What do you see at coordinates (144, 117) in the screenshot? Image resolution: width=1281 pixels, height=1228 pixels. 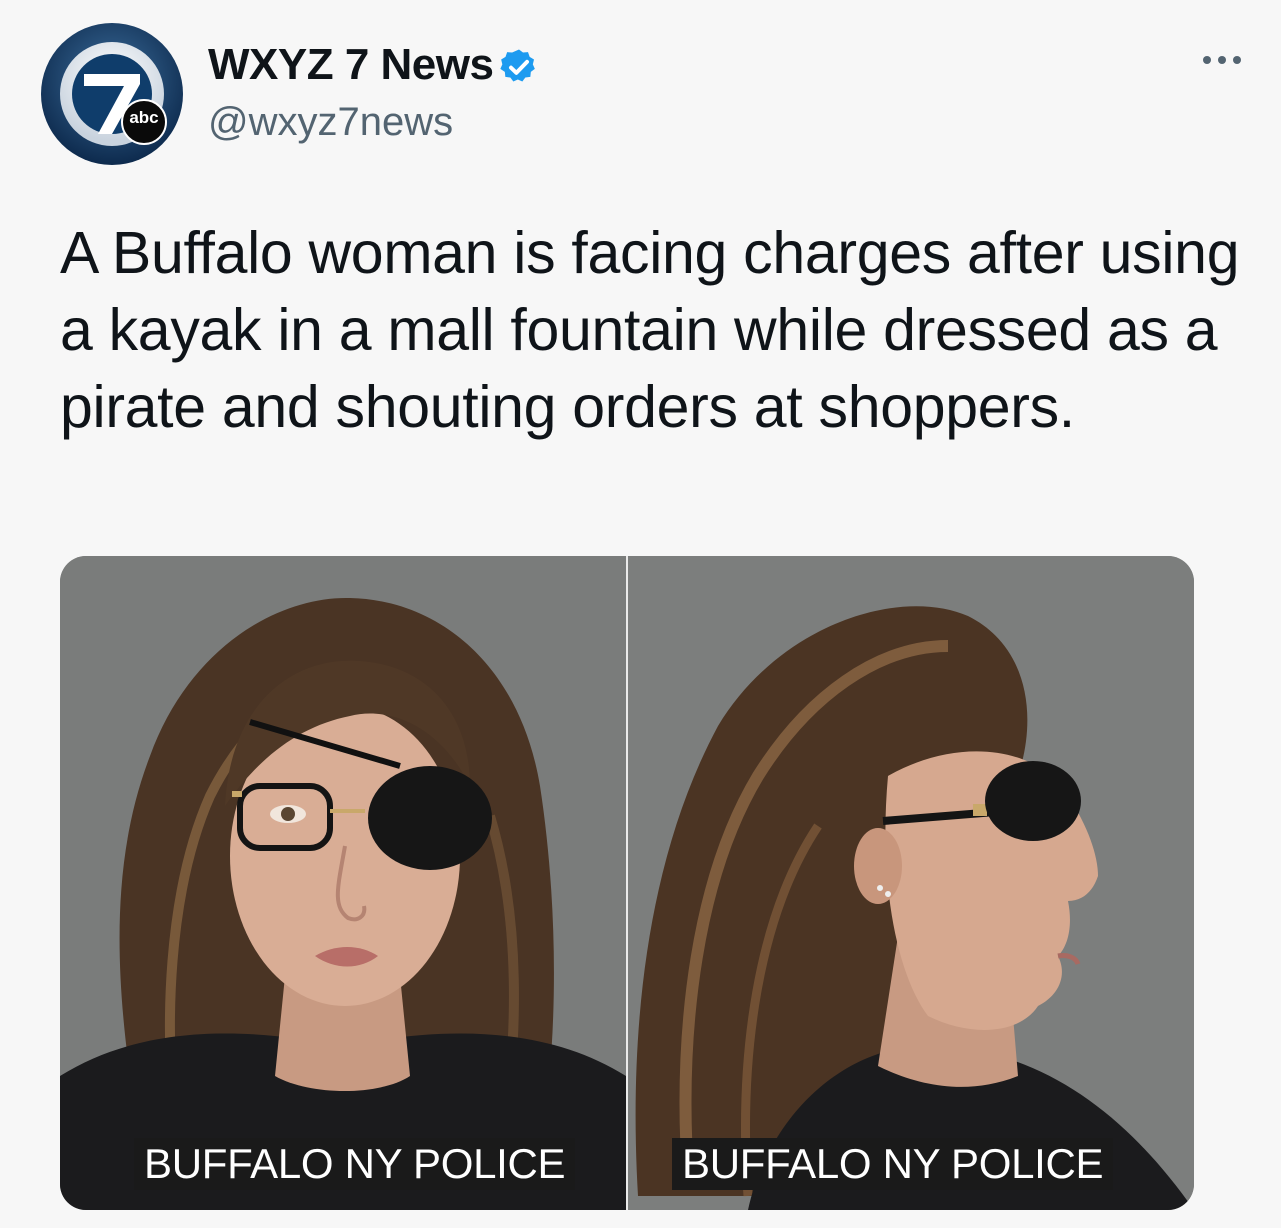 I see `abc-badge-text: abc` at bounding box center [144, 117].